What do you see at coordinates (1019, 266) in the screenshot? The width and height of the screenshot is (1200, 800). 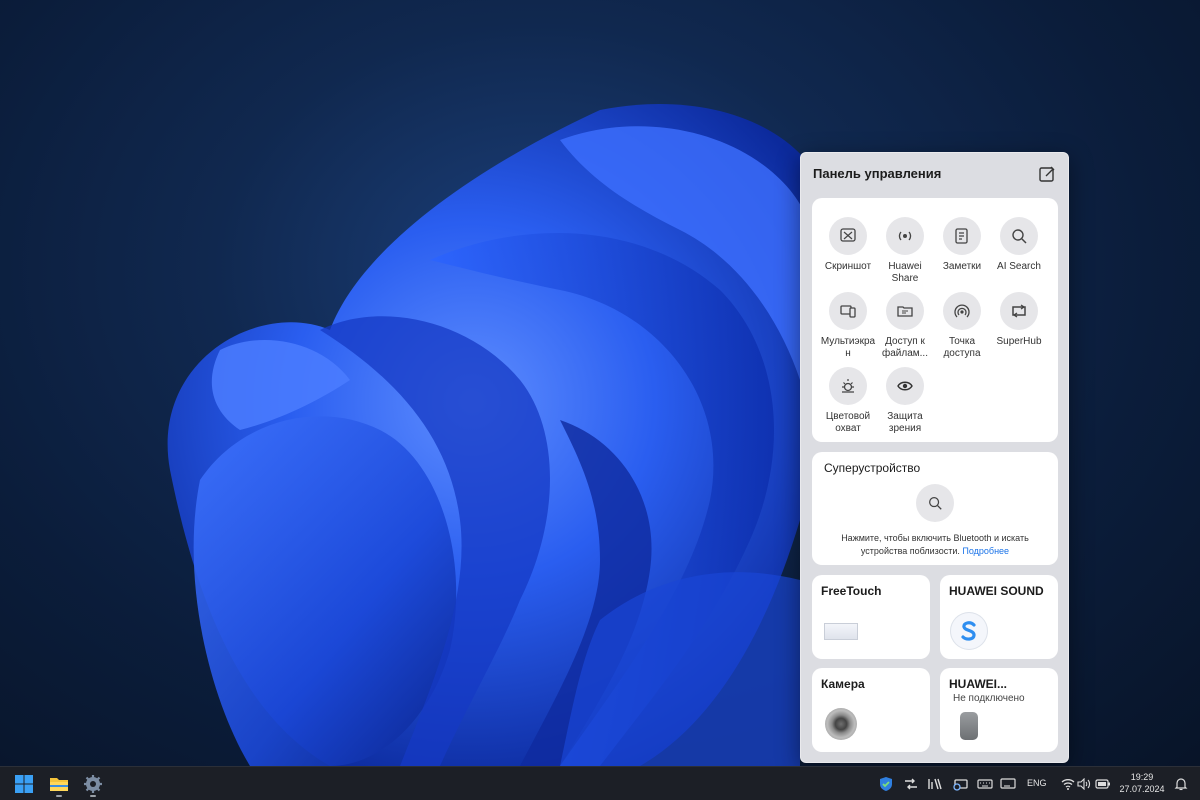 I see `tile-label: AI Search` at bounding box center [1019, 266].